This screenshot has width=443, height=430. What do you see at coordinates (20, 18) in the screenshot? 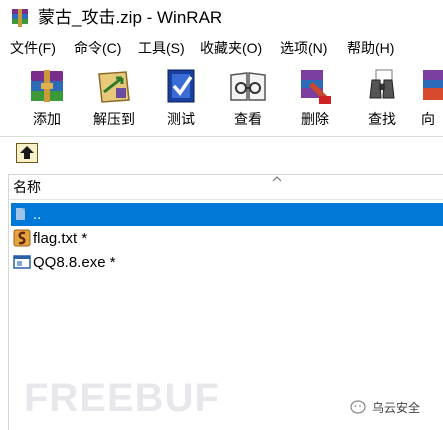
I see `winrar-app-icon` at bounding box center [20, 18].